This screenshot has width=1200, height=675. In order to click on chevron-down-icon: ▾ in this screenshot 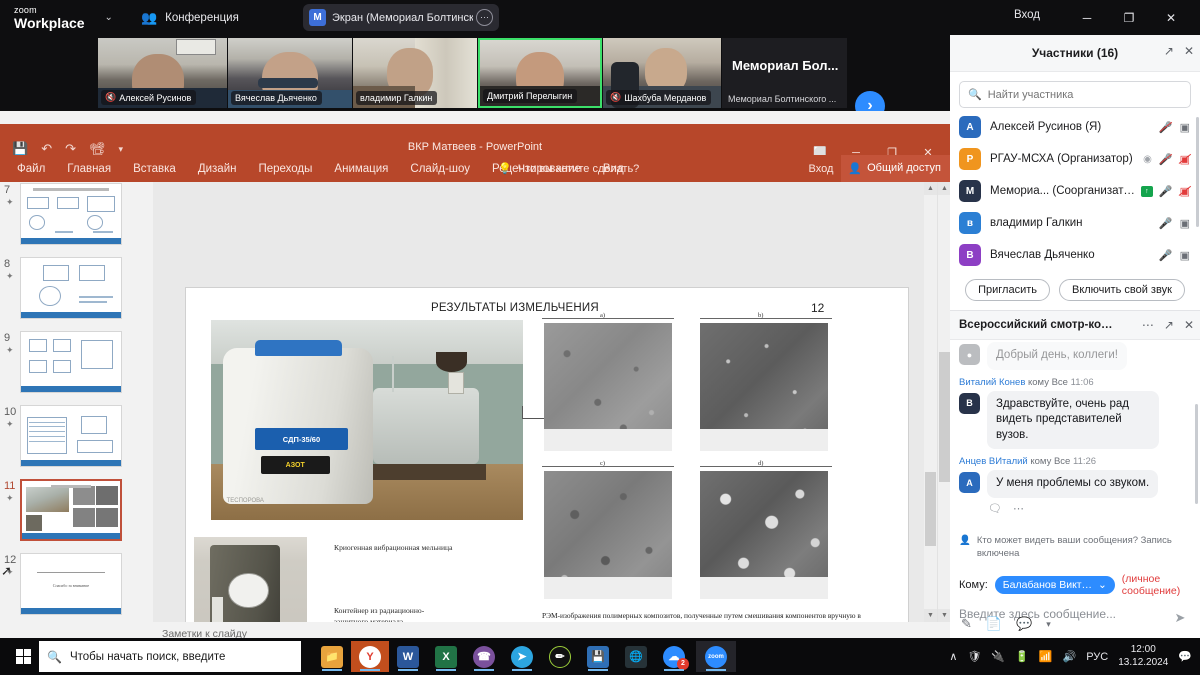, I will do `click(1048, 624)`.